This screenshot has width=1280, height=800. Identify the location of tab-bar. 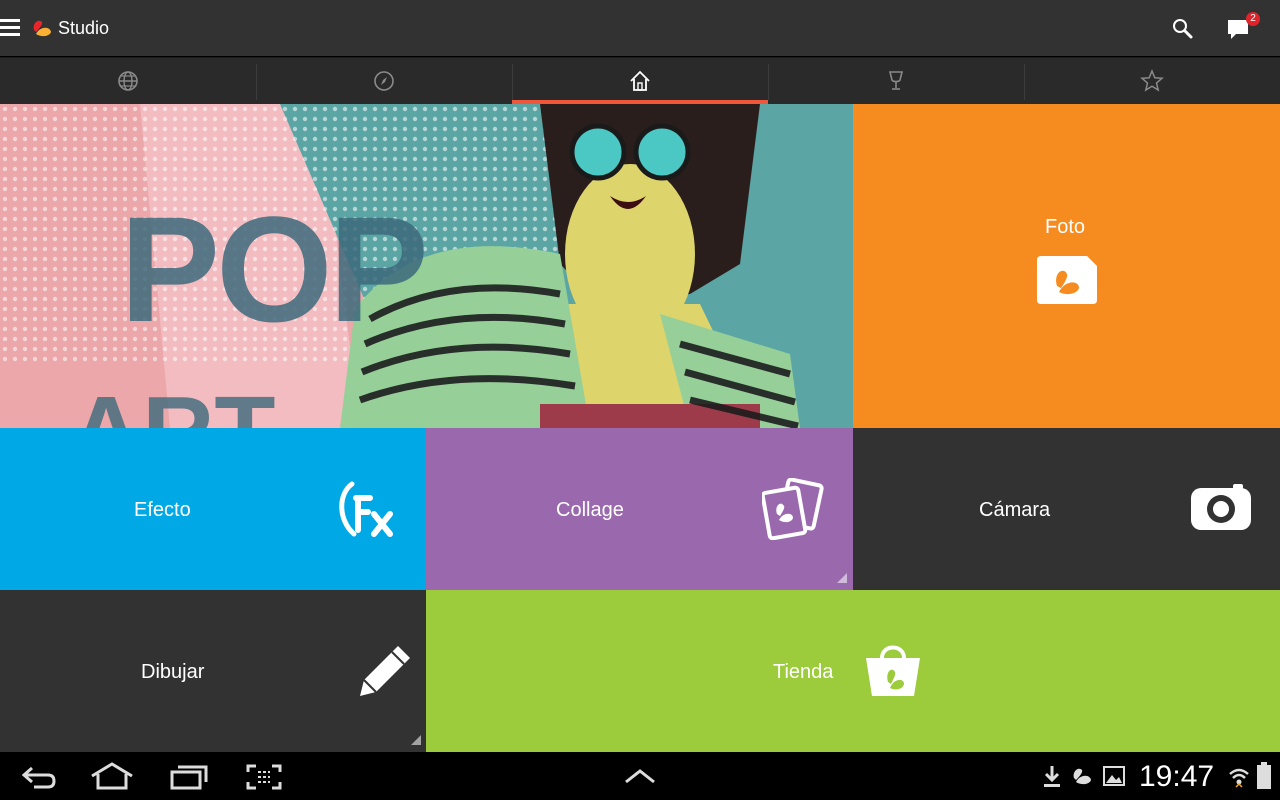
(640, 81).